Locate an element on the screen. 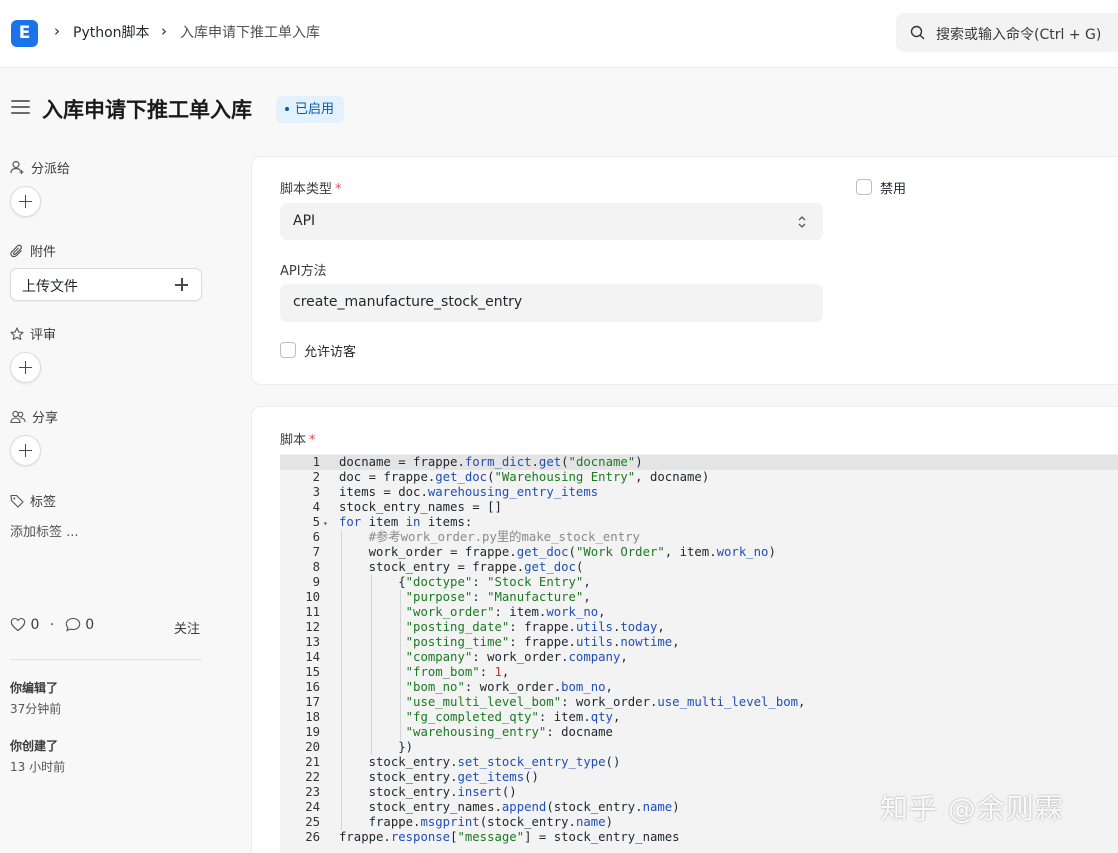 The image size is (1118, 853). attachments-label: 附件 is located at coordinates (33, 250).